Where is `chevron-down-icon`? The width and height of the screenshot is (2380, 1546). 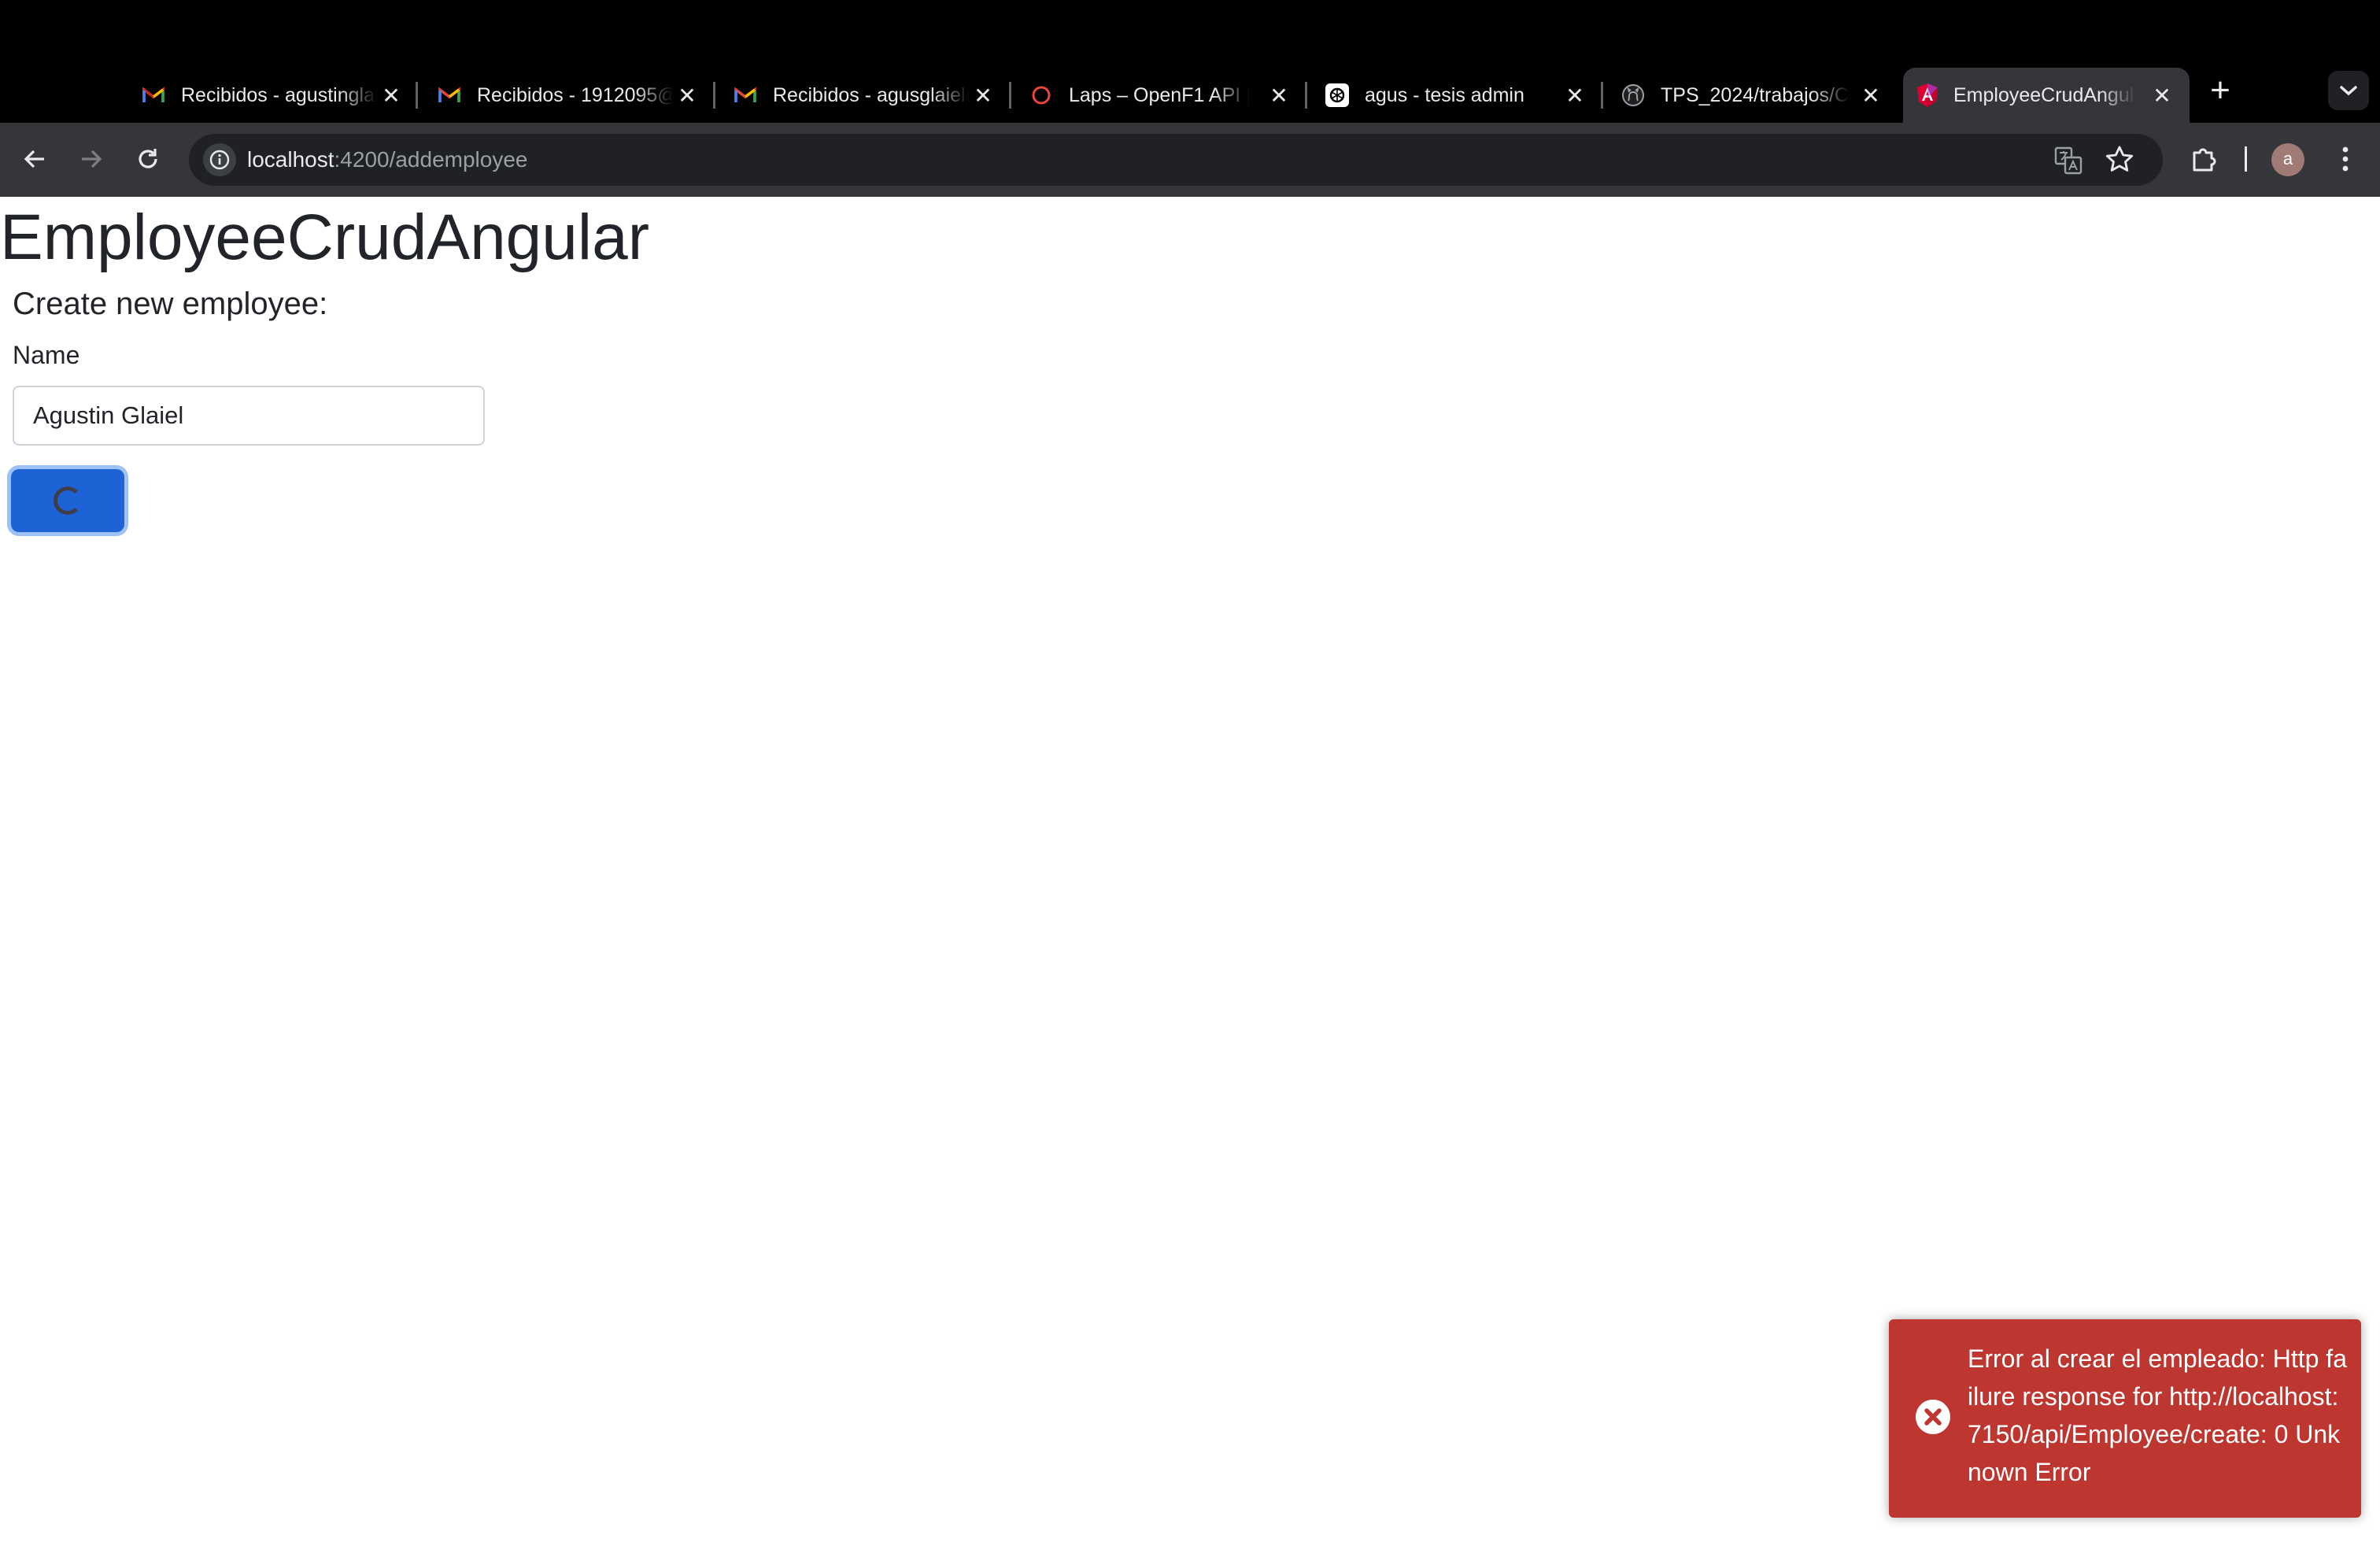
chevron-down-icon is located at coordinates (2348, 91).